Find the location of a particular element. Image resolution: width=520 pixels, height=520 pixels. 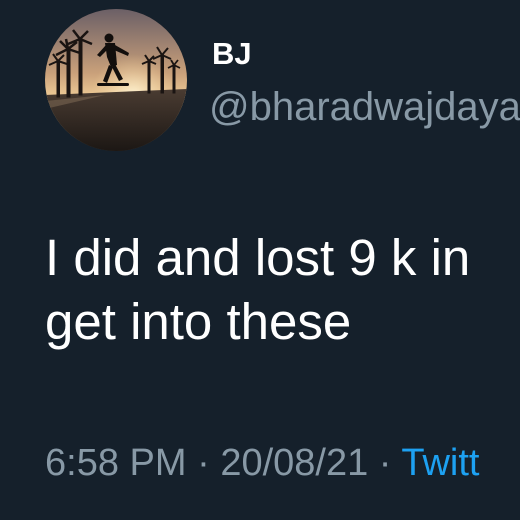

display-name: BJ is located at coordinates (232, 53).